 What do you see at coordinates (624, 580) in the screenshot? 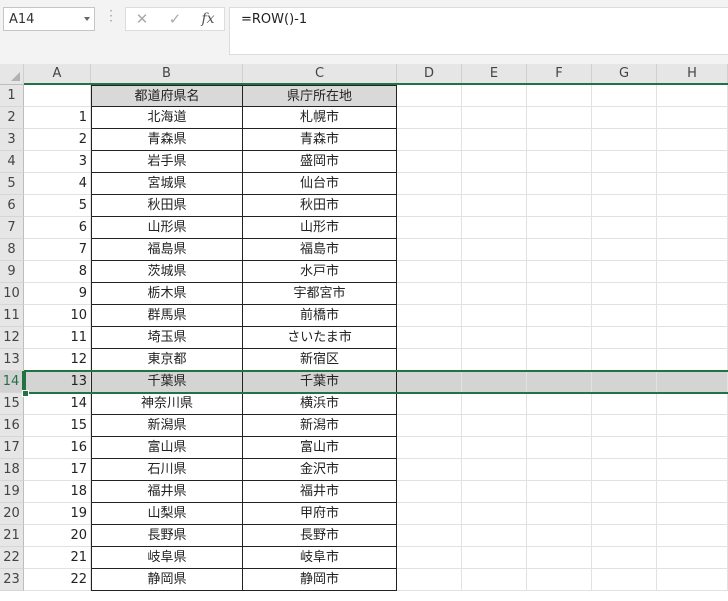
I see `cell-g23` at bounding box center [624, 580].